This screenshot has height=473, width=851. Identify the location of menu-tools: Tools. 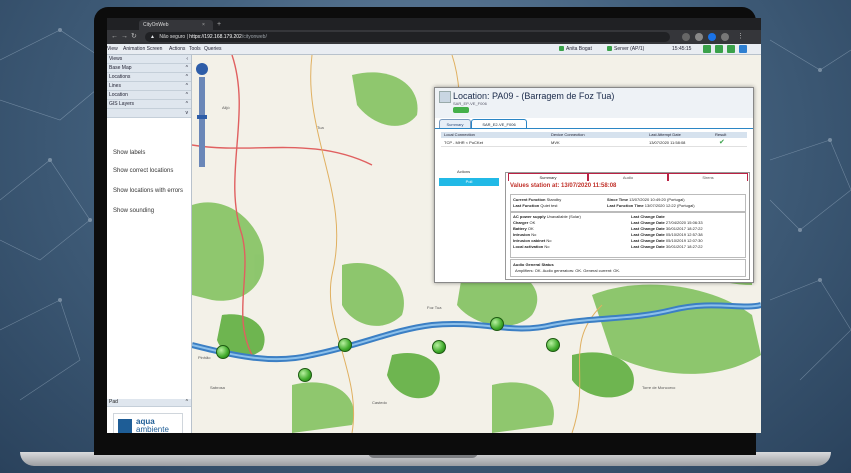
(195, 49).